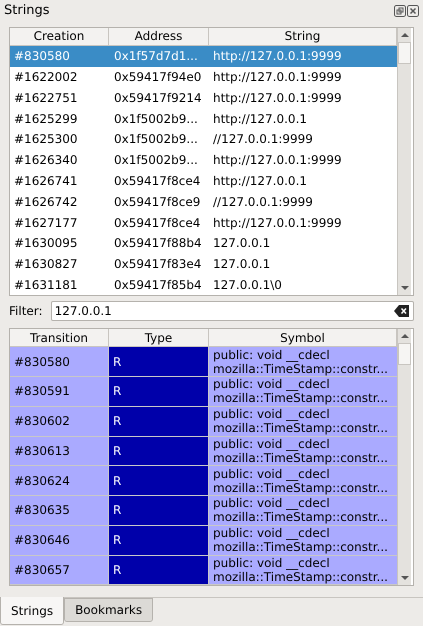 The image size is (423, 626). I want to click on table-row: #1626741 0x59417f8ce4 http://127.0.0.1, so click(203, 181).